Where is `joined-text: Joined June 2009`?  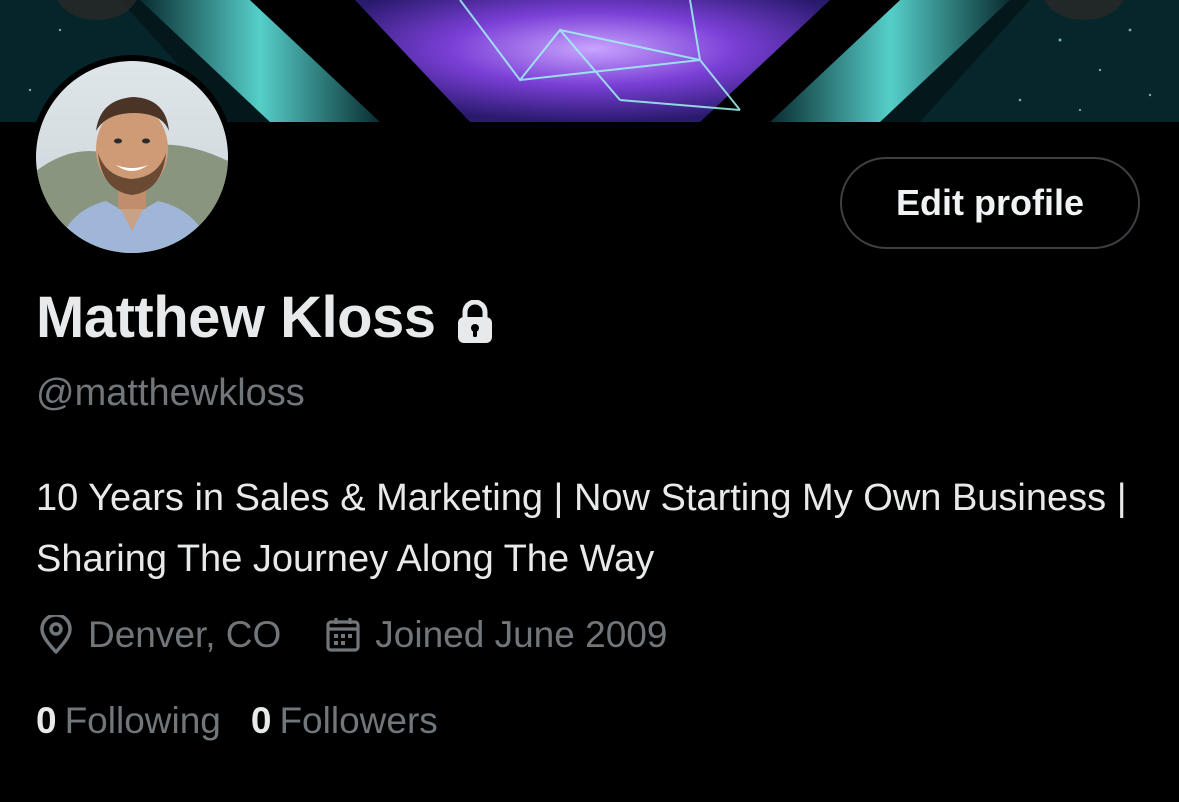
joined-text: Joined June 2009 is located at coordinates (521, 634).